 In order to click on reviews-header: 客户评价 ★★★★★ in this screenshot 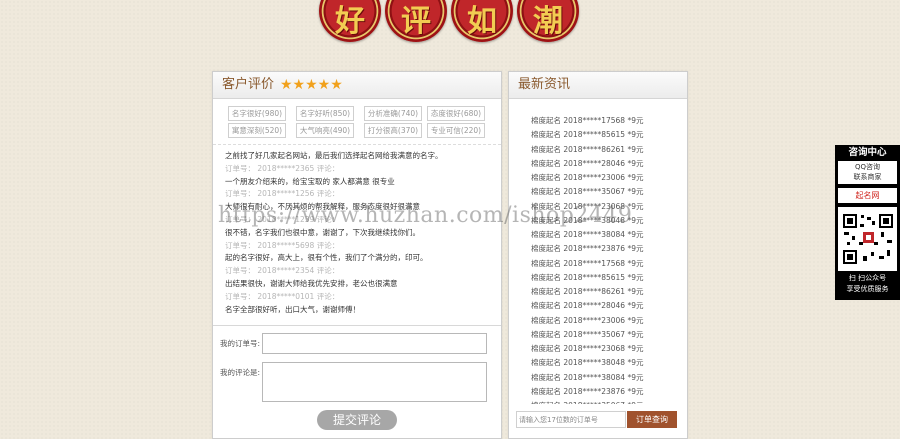, I will do `click(357, 85)`.